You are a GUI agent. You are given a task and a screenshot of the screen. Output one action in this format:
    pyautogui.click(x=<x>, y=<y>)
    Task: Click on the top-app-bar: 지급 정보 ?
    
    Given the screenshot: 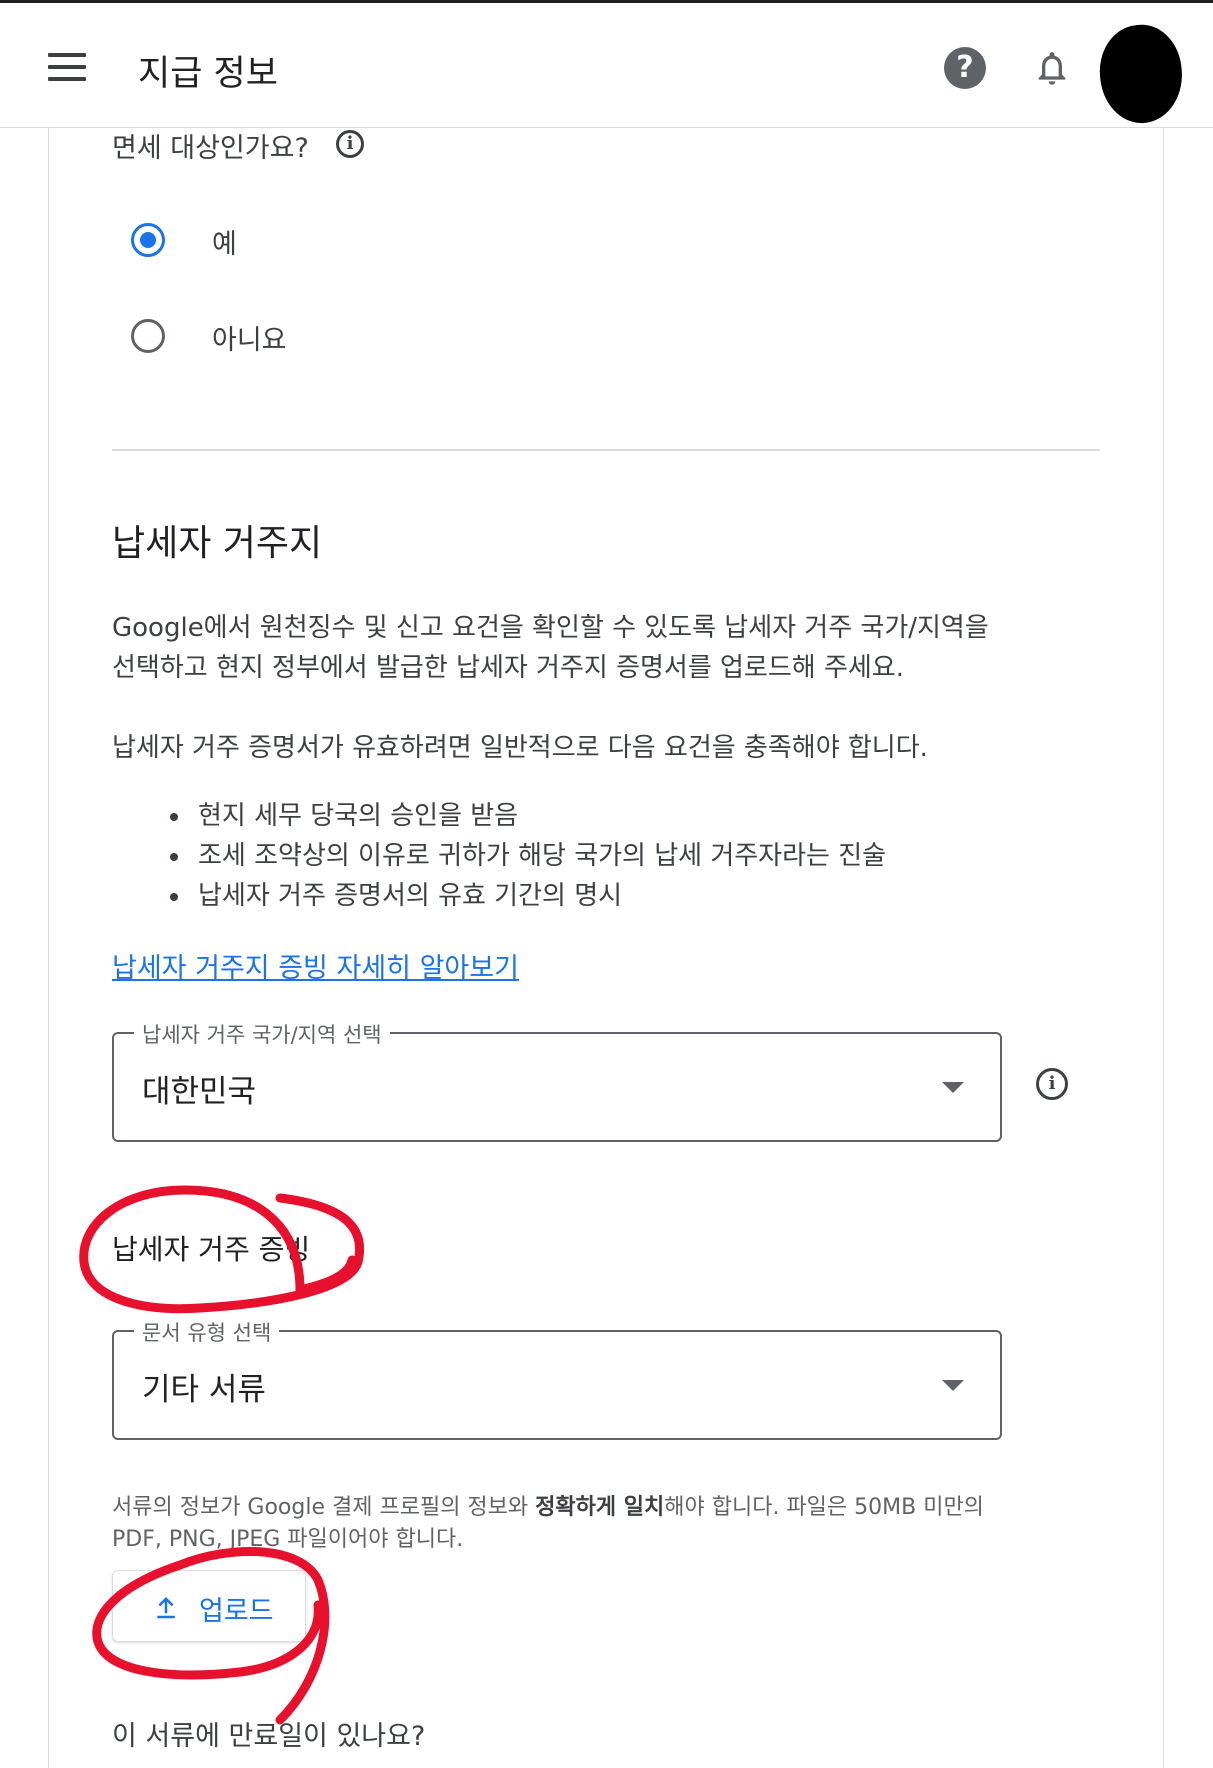 What is the action you would take?
    pyautogui.click(x=606, y=64)
    